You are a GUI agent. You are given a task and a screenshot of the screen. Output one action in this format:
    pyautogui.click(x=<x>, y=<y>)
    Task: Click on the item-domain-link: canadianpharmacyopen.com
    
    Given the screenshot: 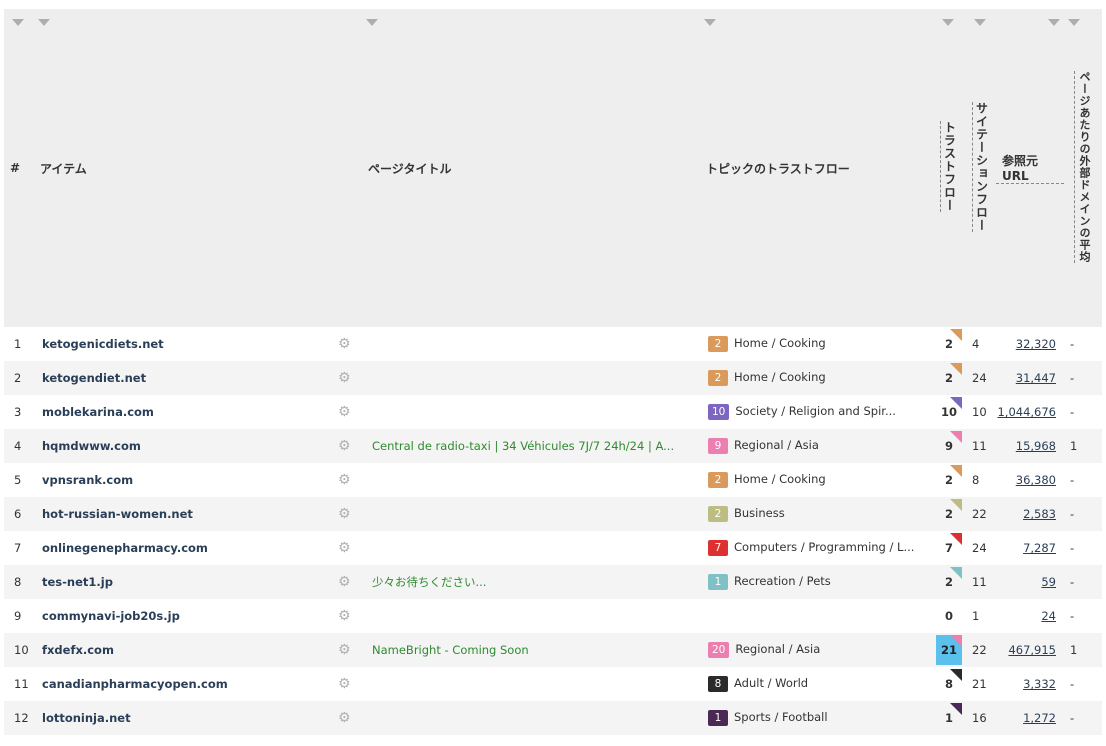 What is the action you would take?
    pyautogui.click(x=131, y=684)
    